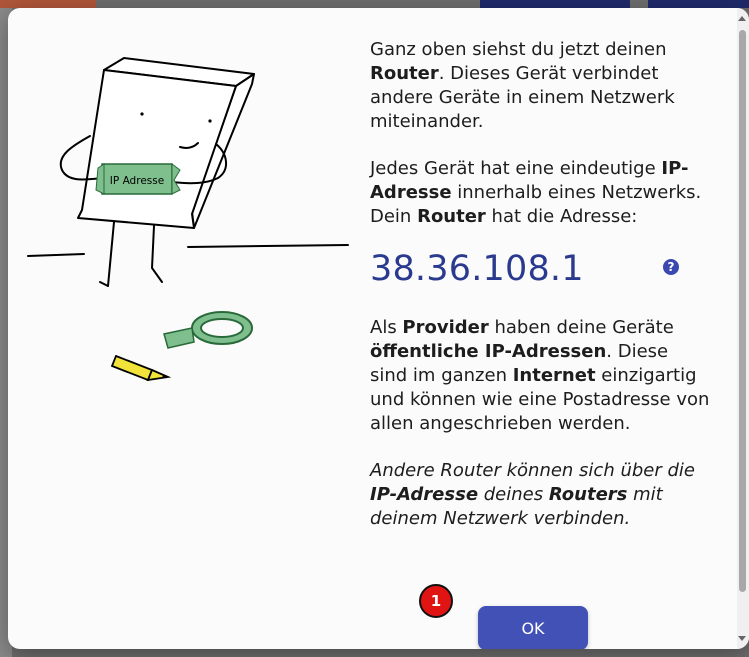 The width and height of the screenshot is (749, 657). Describe the element at coordinates (742, 311) in the screenshot. I see `scrollbar-thumb` at that location.